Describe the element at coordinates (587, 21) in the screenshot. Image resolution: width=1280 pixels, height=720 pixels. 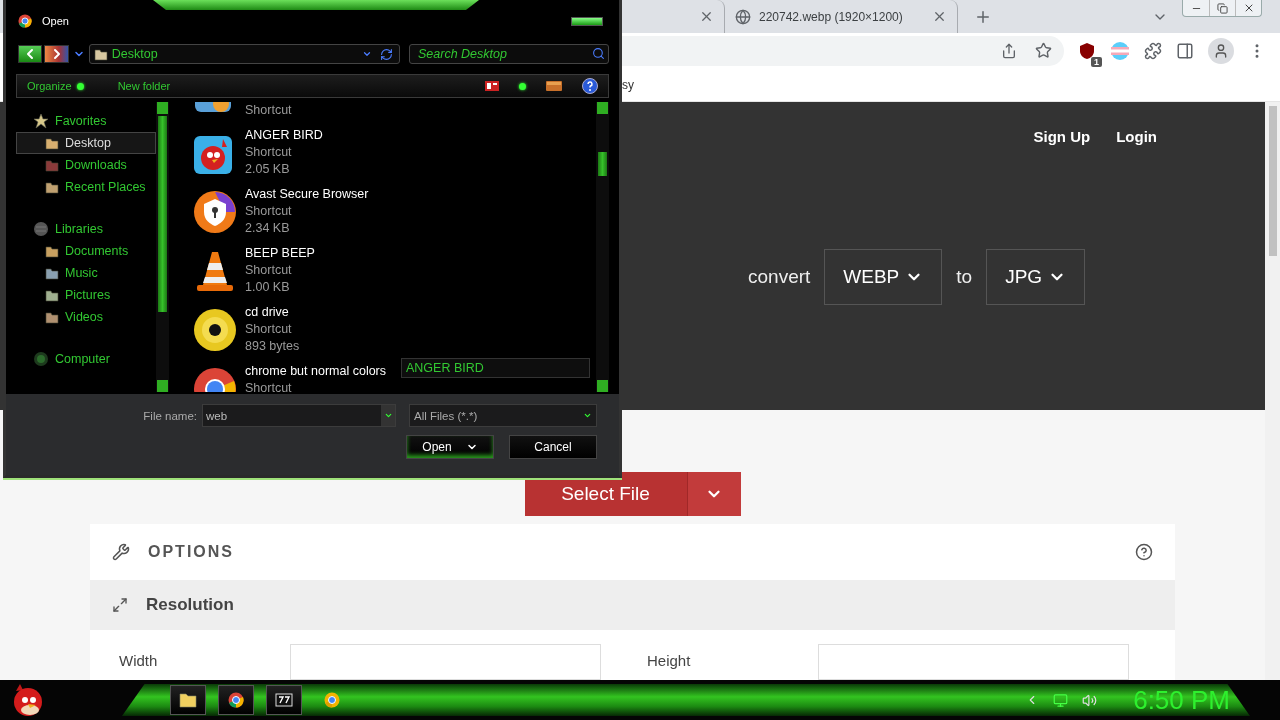
I see `window-button` at that location.